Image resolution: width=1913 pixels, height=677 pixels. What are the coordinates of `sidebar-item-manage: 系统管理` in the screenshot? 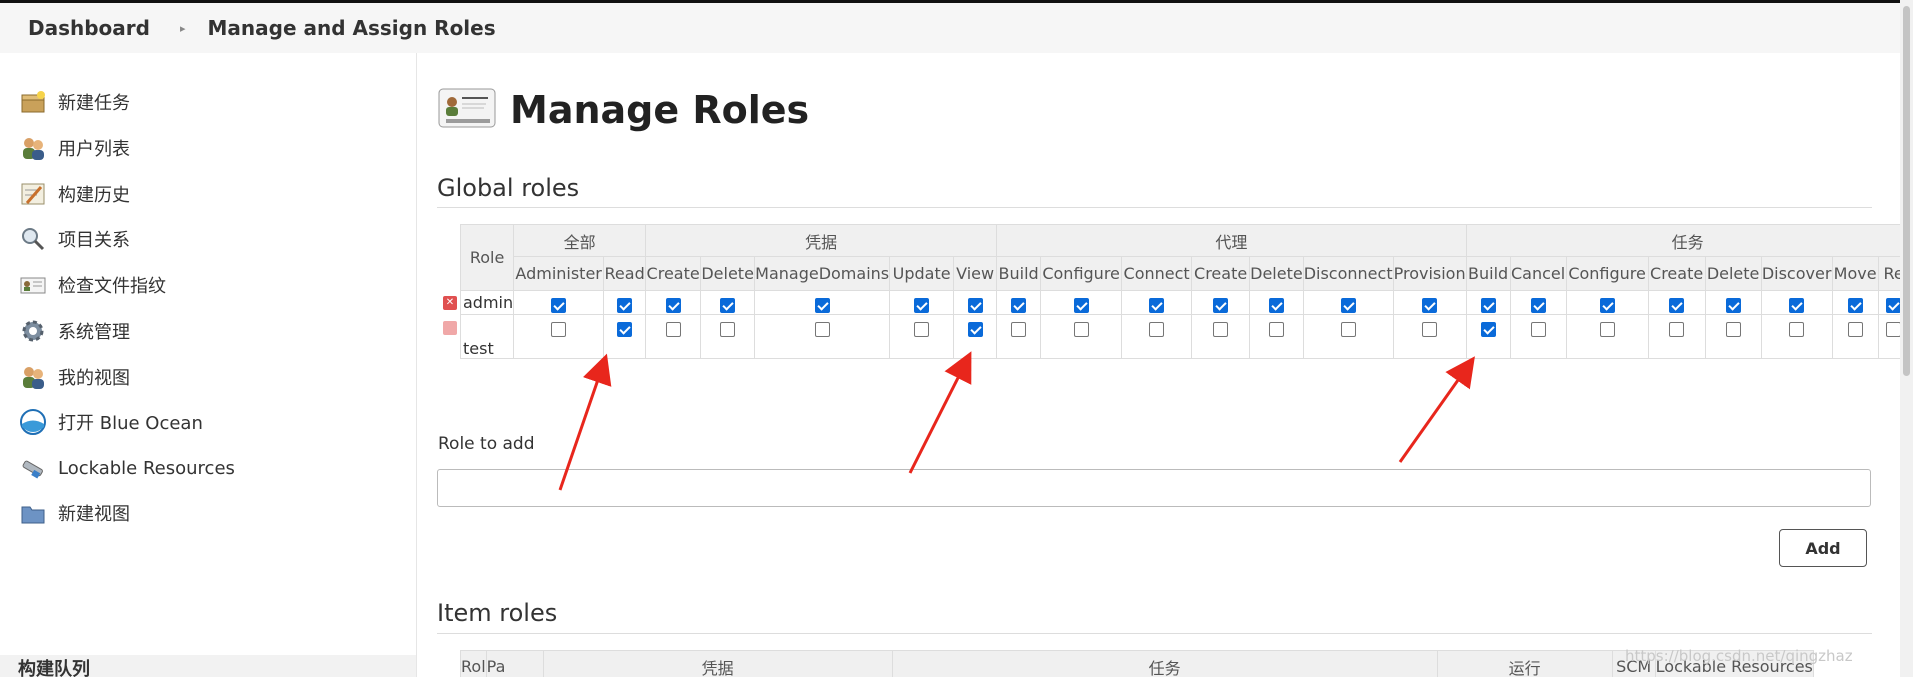 It's located at (74, 331).